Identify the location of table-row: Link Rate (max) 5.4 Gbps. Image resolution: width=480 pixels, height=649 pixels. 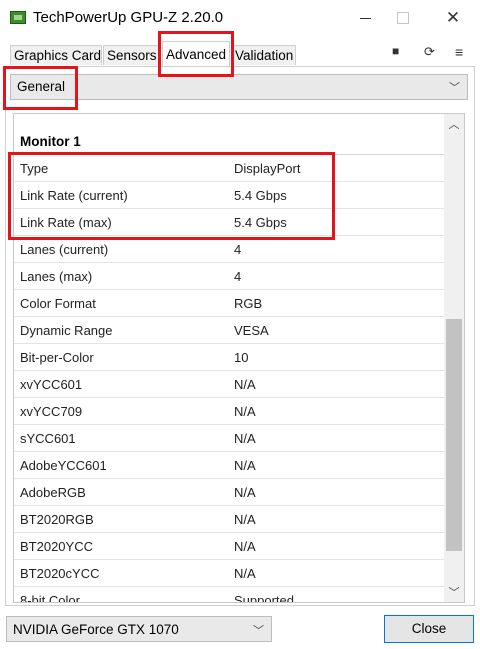
(229, 222).